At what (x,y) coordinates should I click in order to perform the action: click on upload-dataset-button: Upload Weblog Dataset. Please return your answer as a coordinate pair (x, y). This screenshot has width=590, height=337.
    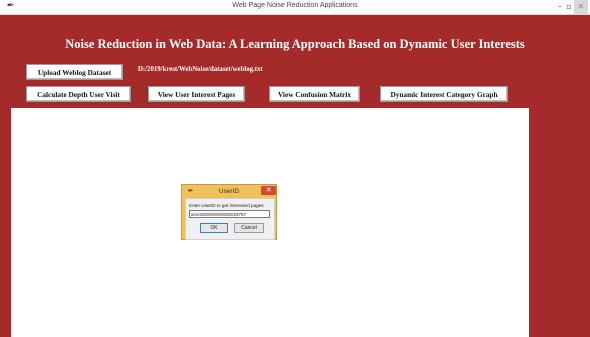
    Looking at the image, I should click on (74, 72).